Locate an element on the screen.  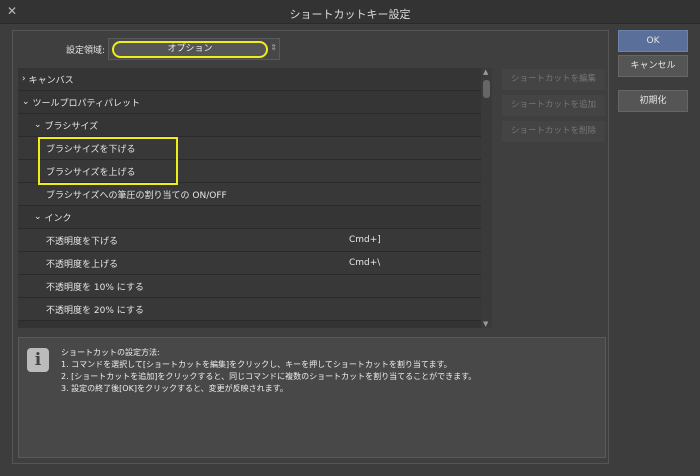
row-label: キャンバス is located at coordinates (51, 80).